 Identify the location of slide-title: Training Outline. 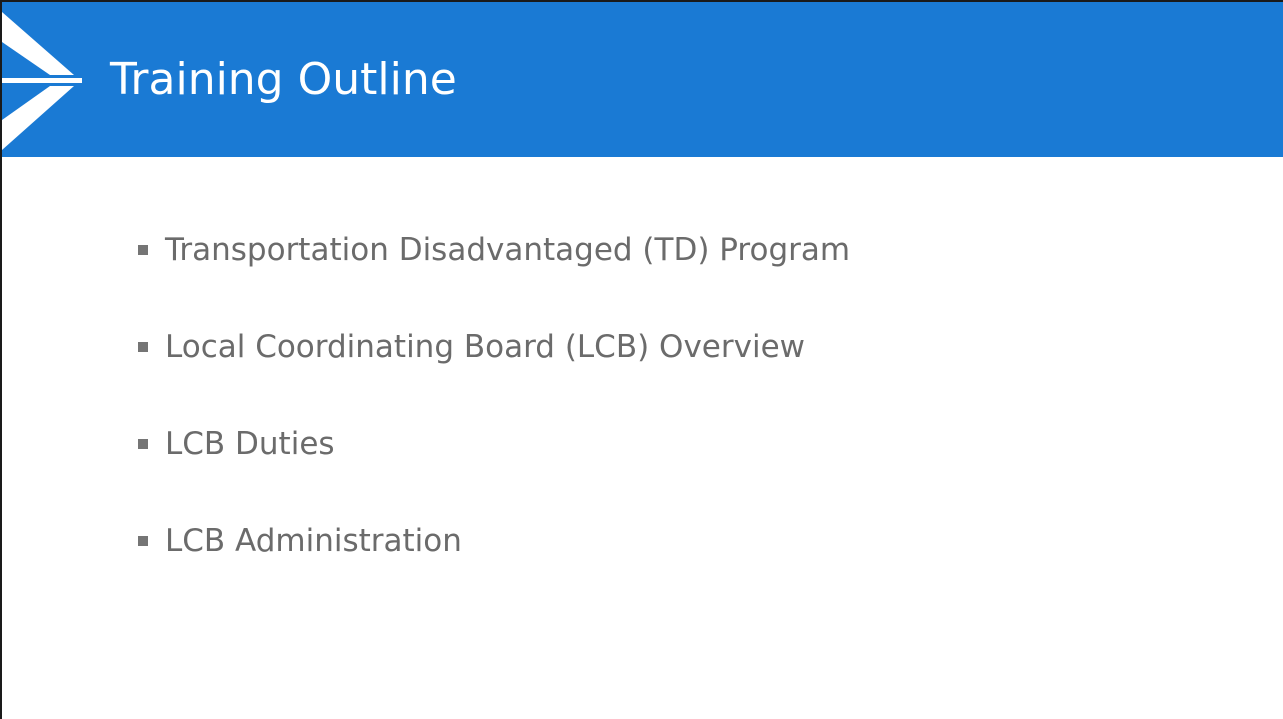
(283, 79).